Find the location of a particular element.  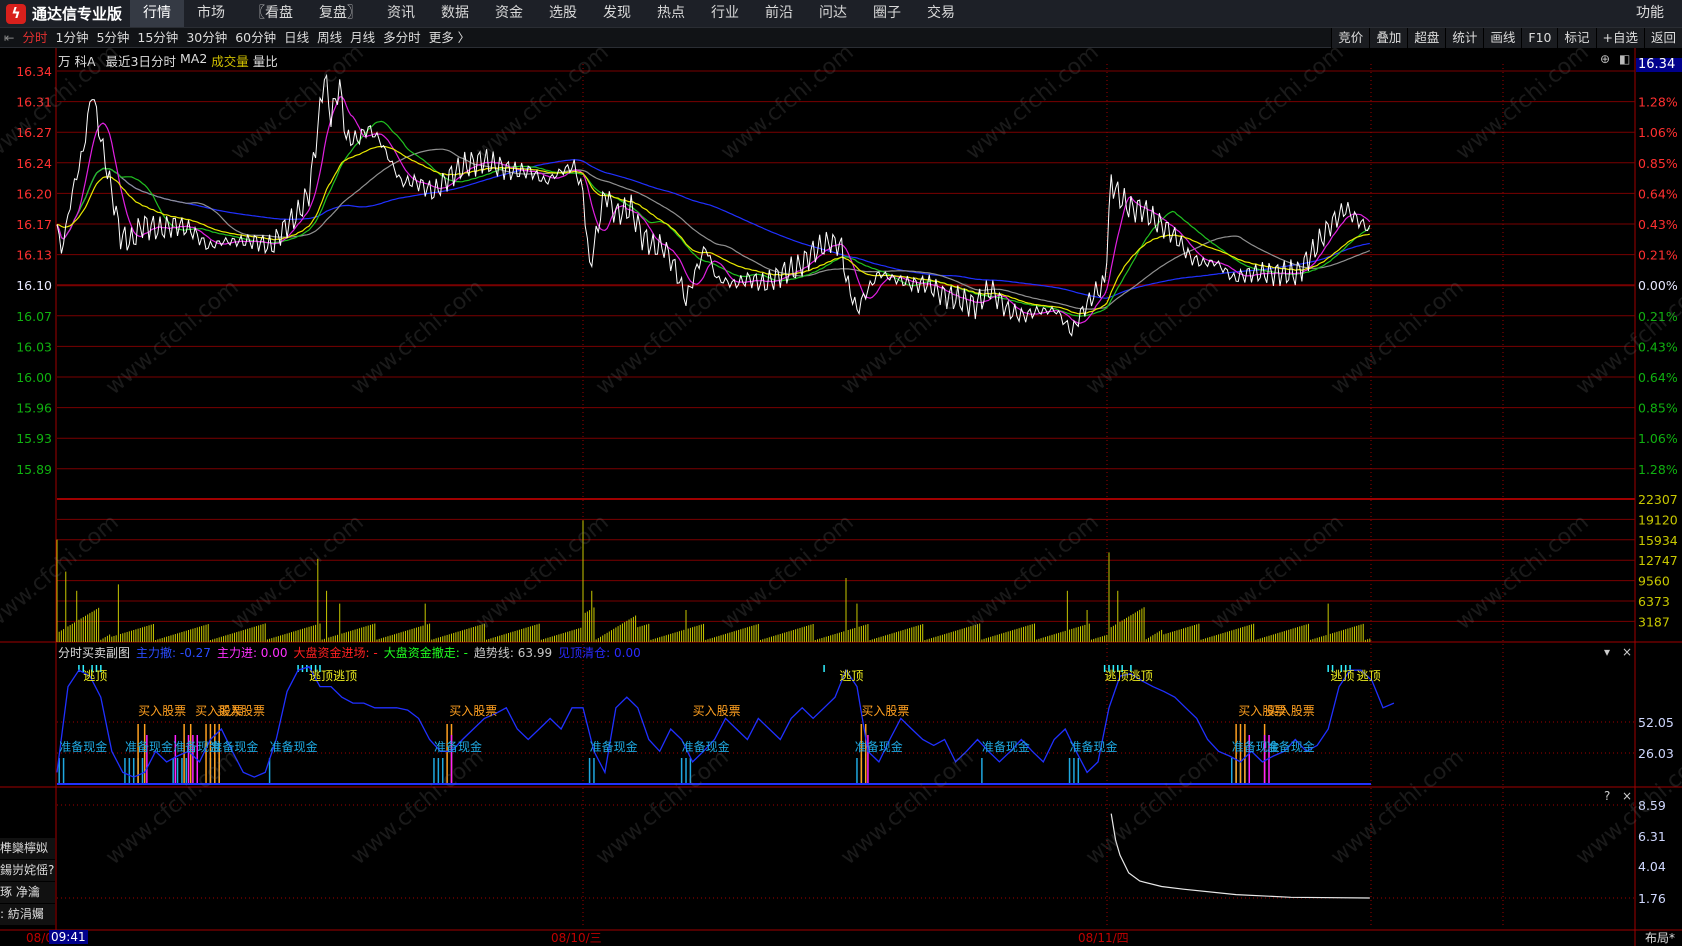

chart-mode: 最近3日分时 is located at coordinates (140, 61).